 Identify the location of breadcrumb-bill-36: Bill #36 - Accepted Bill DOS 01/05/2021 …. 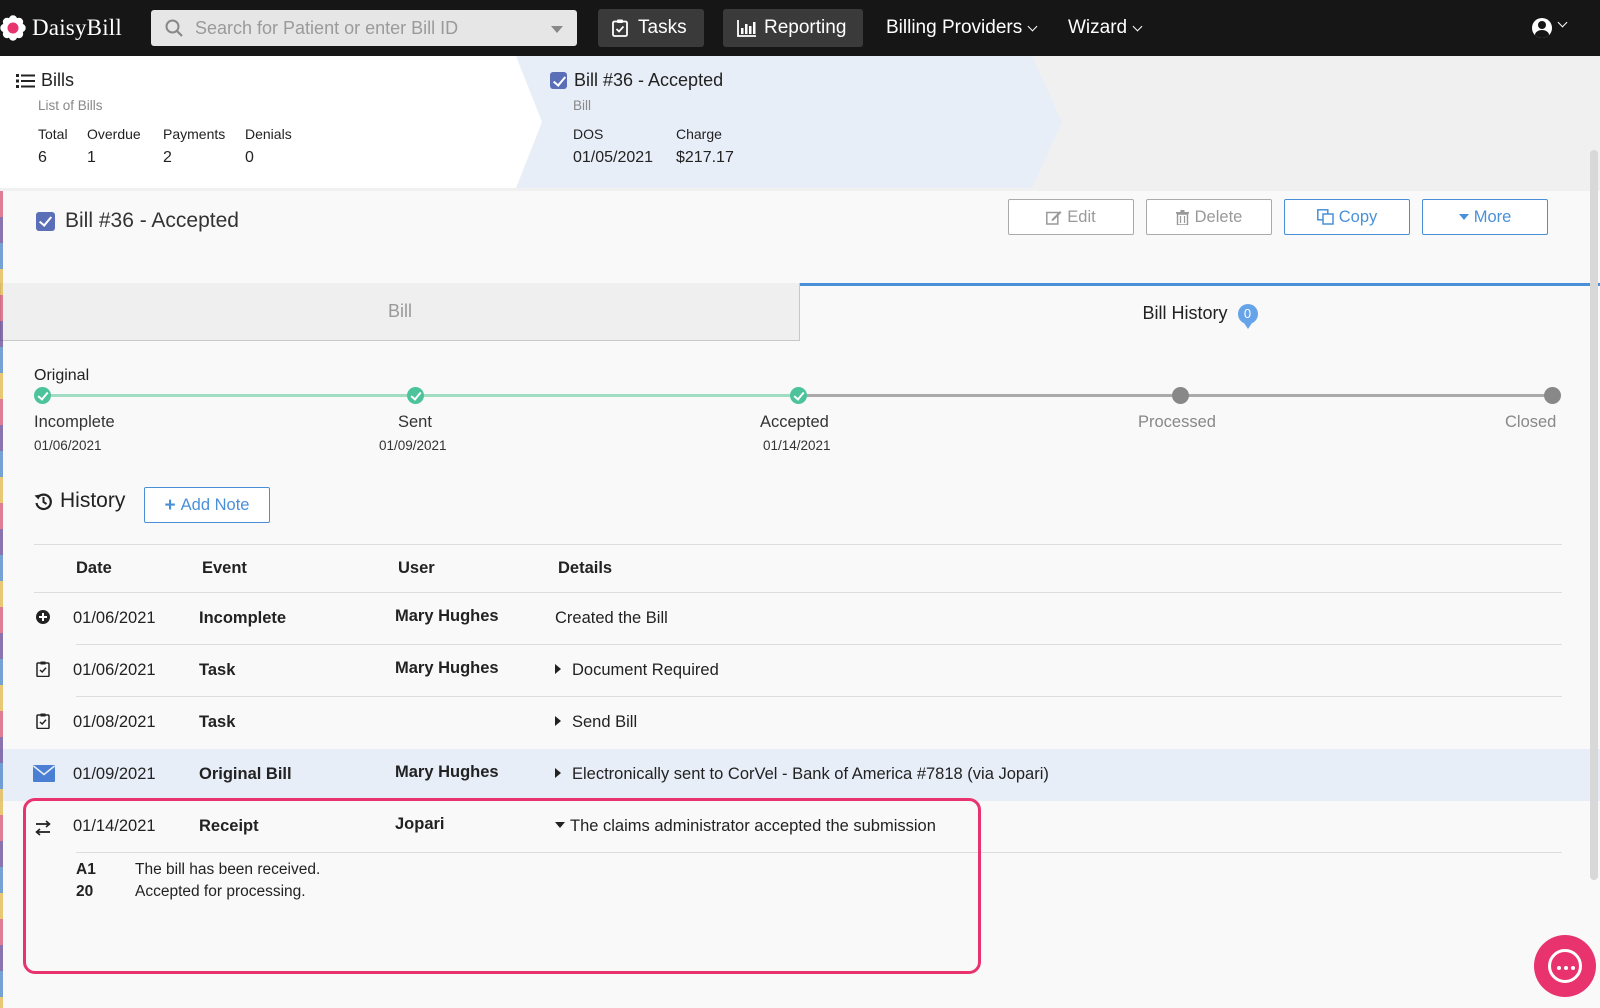
(789, 122).